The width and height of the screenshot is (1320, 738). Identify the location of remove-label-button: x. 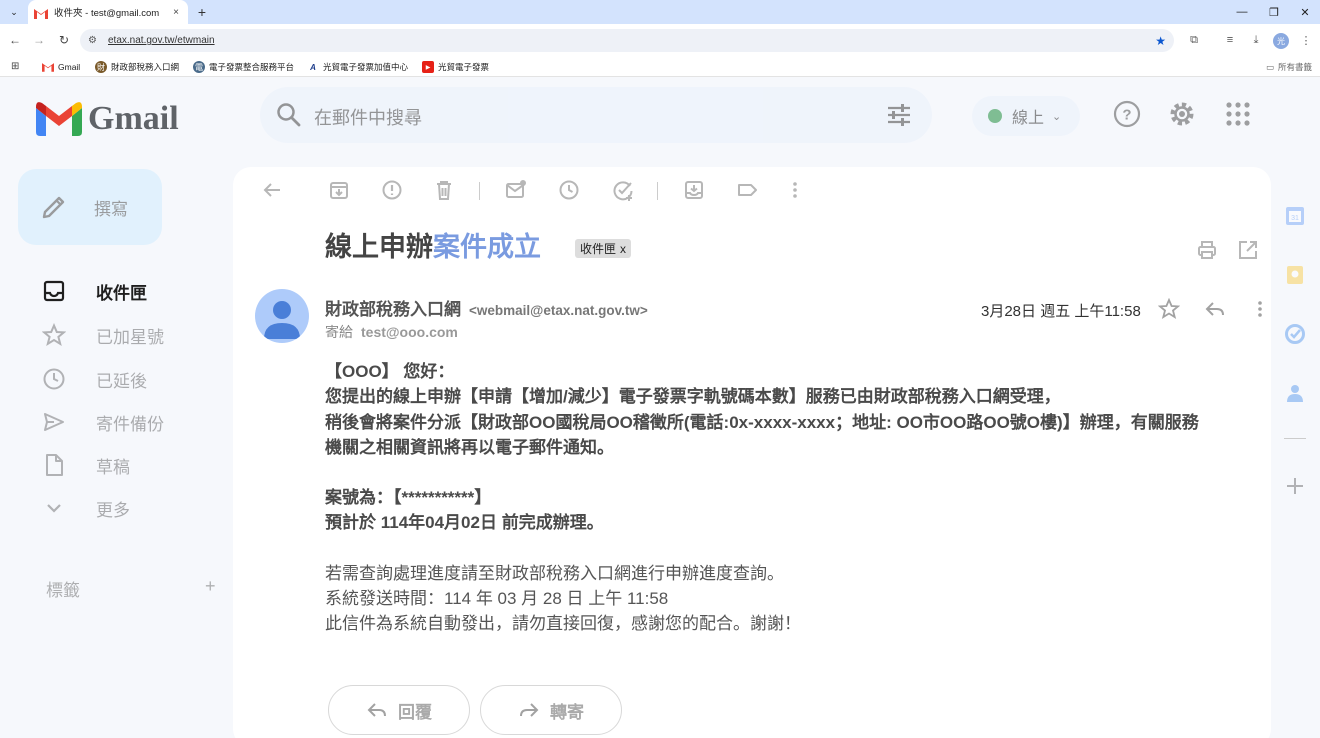
(623, 249).